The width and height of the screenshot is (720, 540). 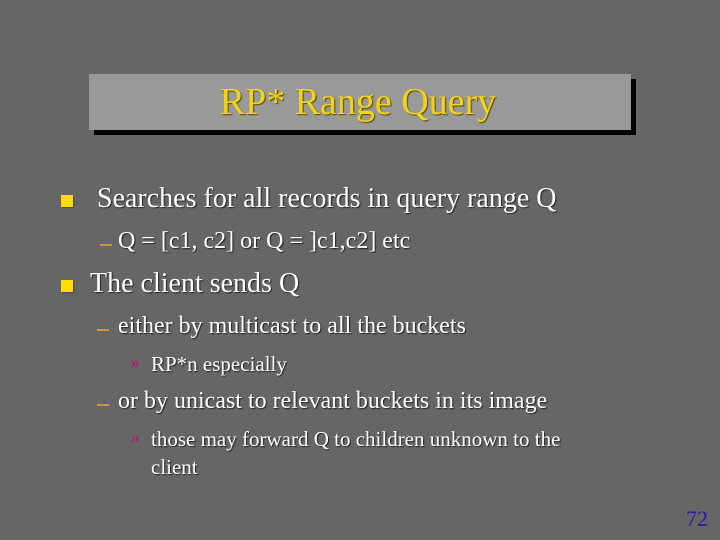 I want to click on title-box: RP* Range Query, so click(x=360, y=102).